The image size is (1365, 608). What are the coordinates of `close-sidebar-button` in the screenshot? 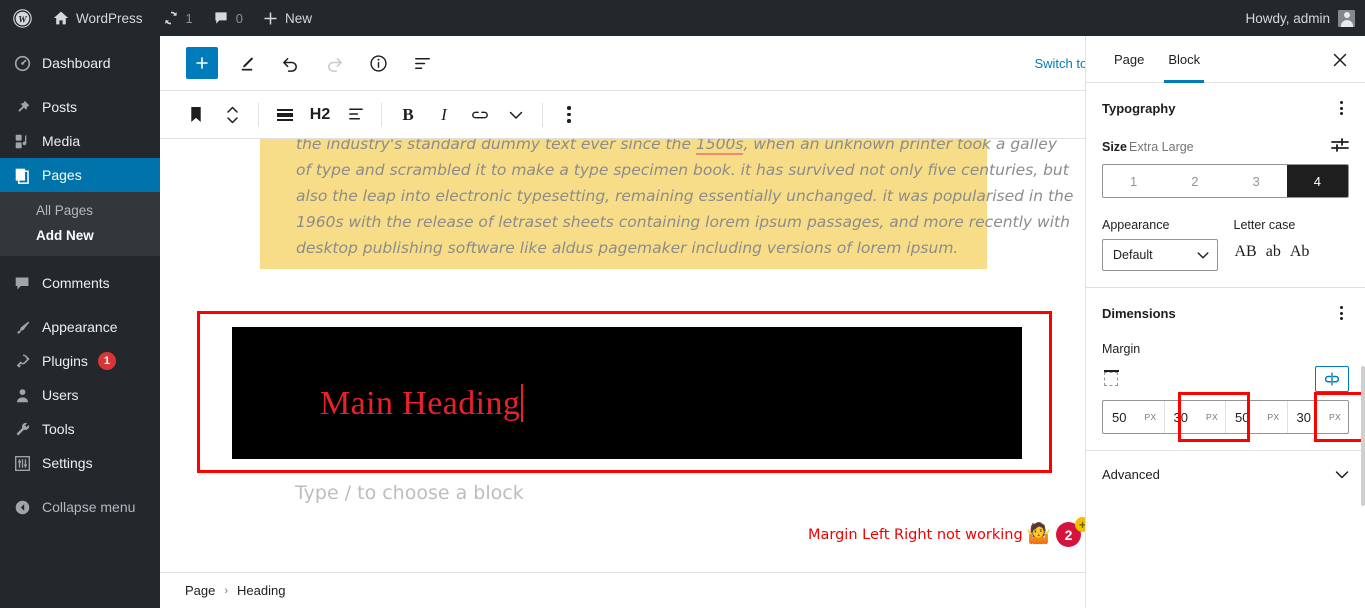 It's located at (1340, 60).